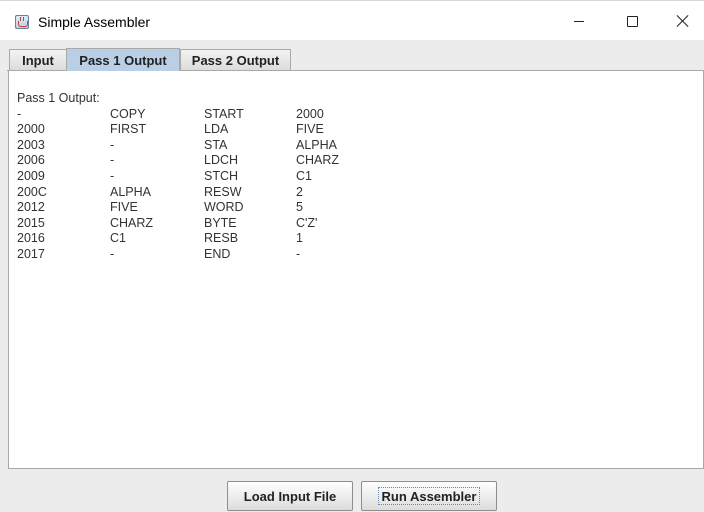 Image resolution: width=704 pixels, height=512 pixels. Describe the element at coordinates (31, 238) in the screenshot. I see `output-cell-location: 2016` at that location.